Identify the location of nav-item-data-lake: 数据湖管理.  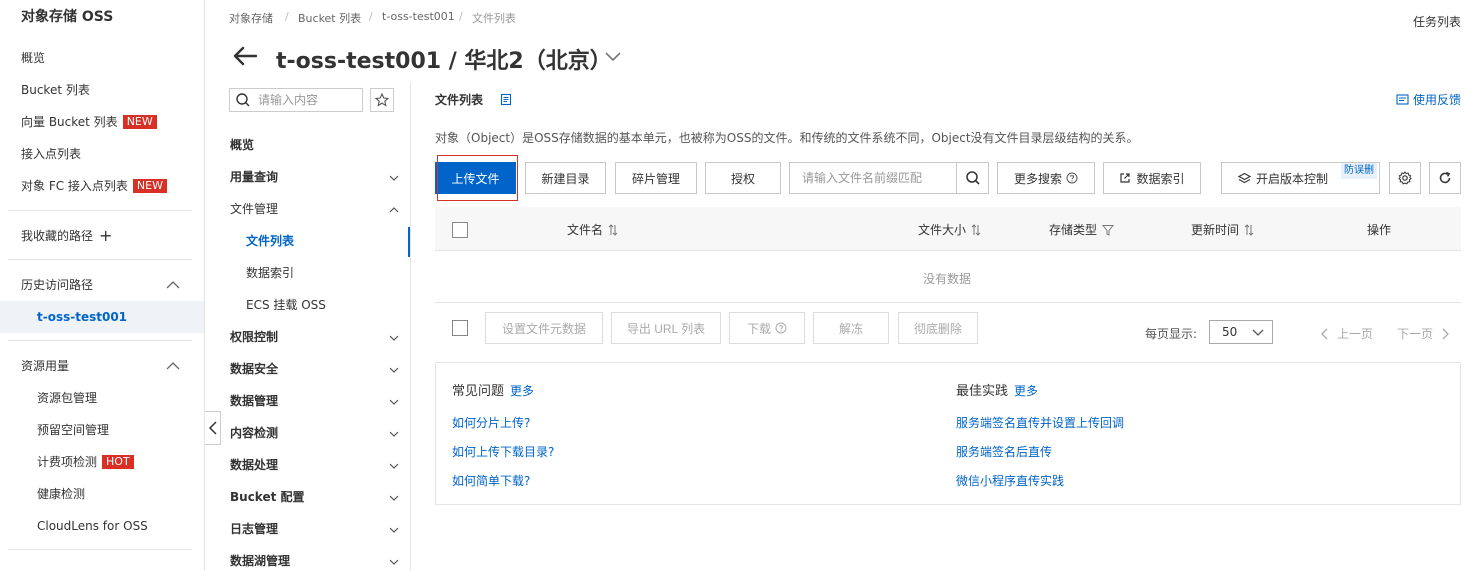
(260, 561).